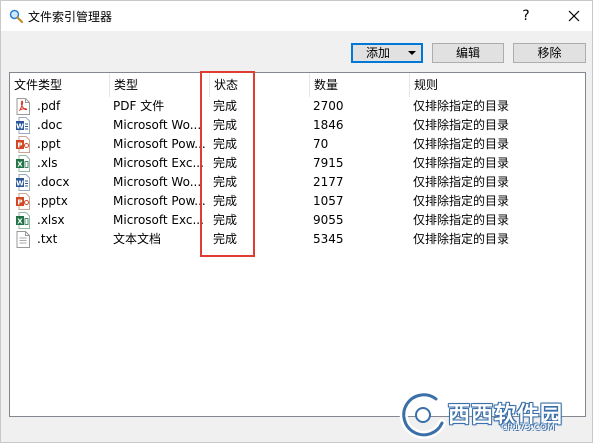 This screenshot has height=443, width=593. Describe the element at coordinates (297, 106) in the screenshot. I see `table-row: .pdf PDF 文件 完成 2700 仅排除指定的目录` at that location.